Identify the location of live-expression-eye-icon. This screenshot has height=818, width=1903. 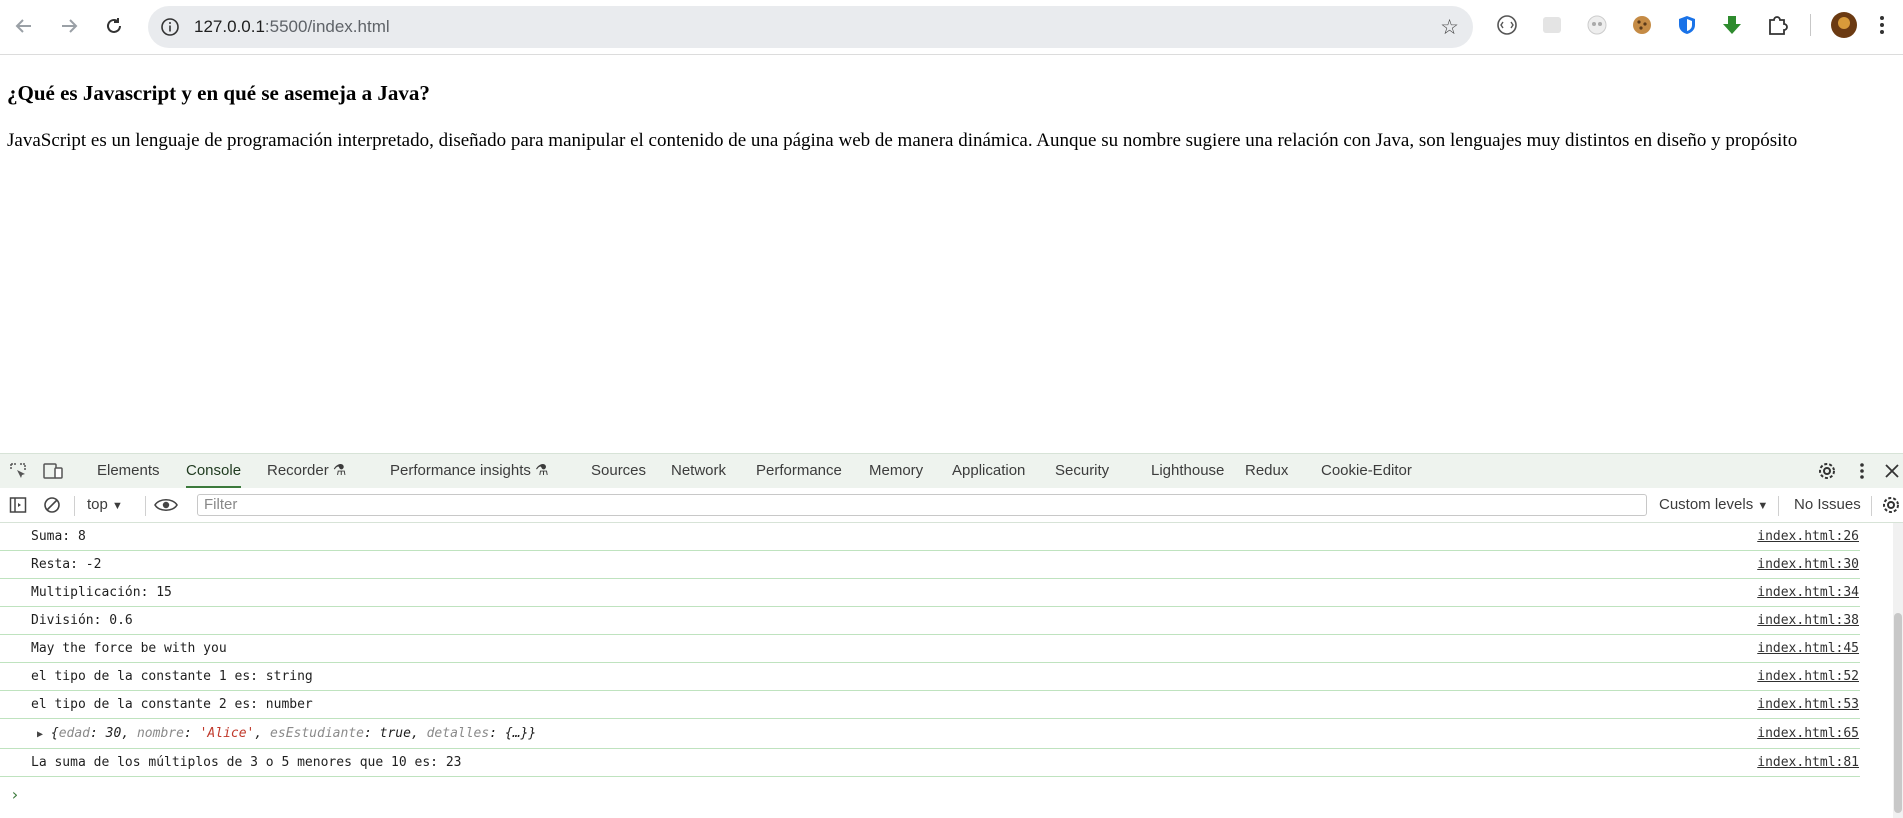
(166, 505).